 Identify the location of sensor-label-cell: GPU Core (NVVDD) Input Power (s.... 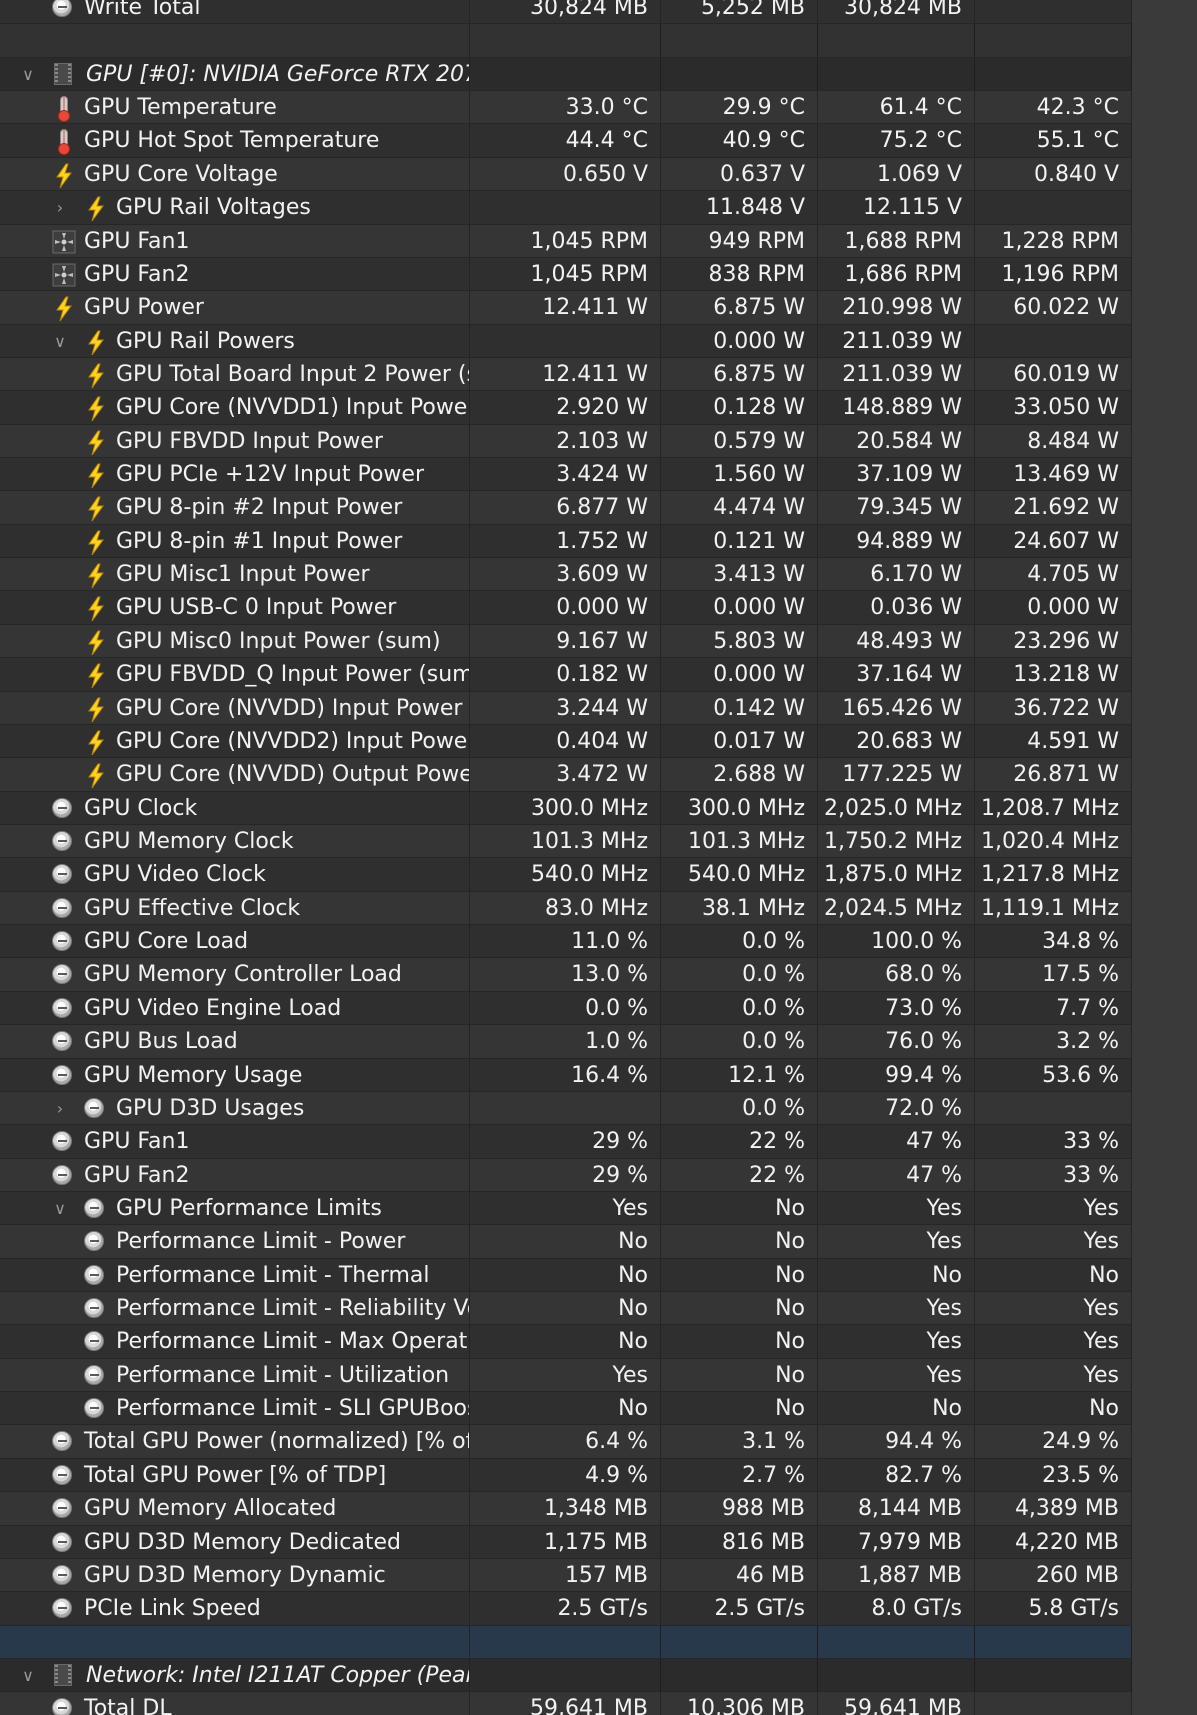
(235, 707).